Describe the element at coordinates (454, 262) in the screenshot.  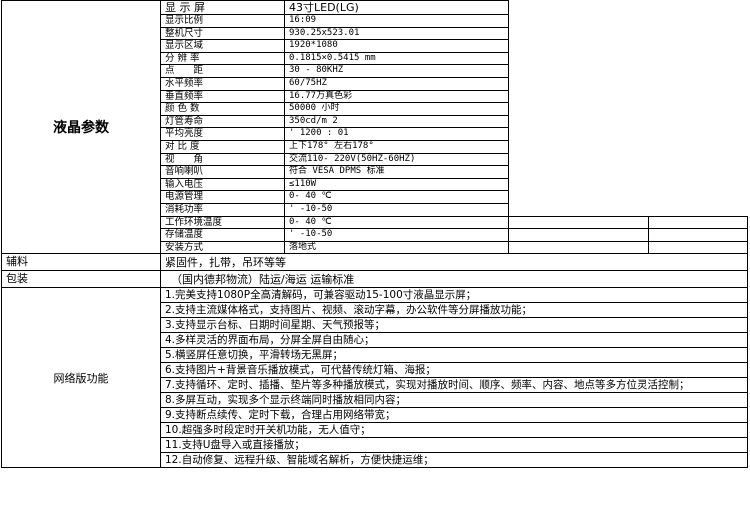
I see `accessories-value: 紧固件，扎带，吊环等等` at that location.